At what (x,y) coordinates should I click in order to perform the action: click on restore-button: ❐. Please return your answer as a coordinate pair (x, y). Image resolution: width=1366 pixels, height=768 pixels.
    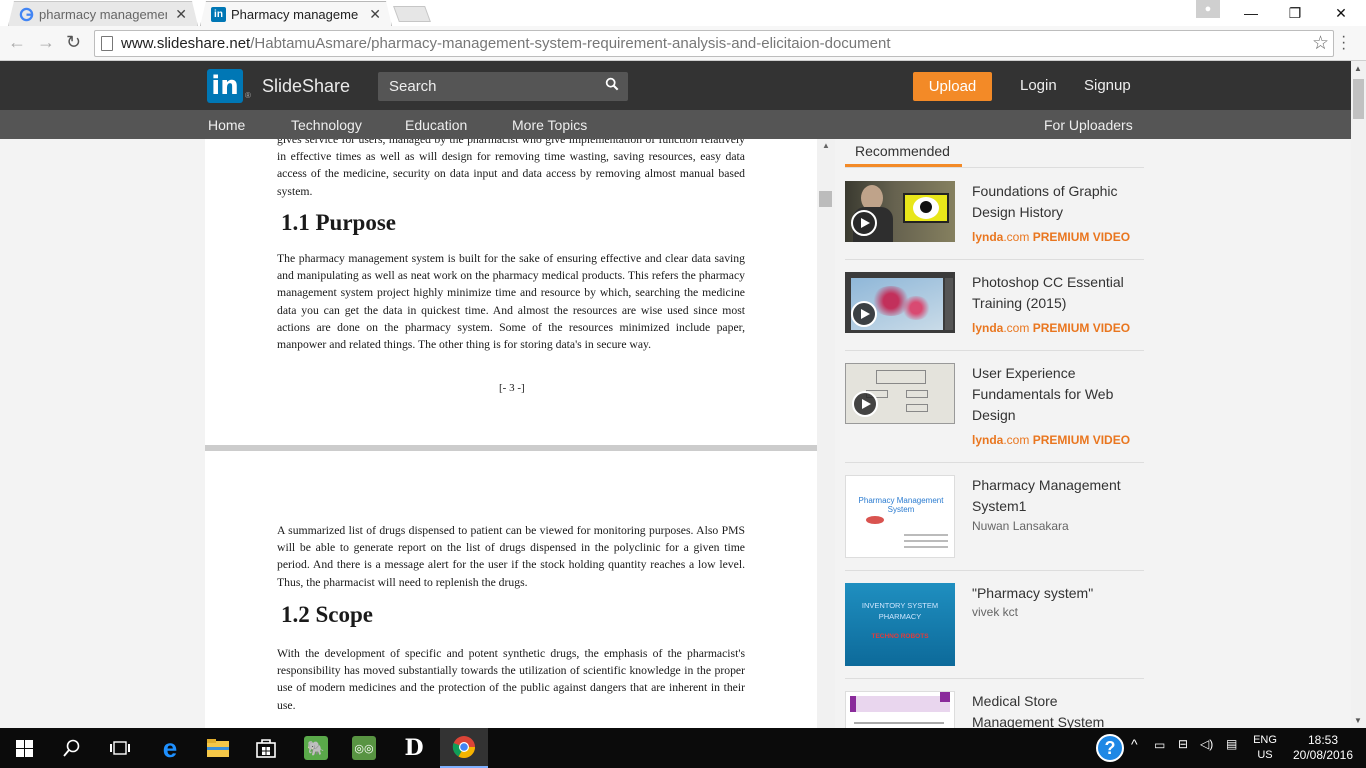
    Looking at the image, I should click on (1295, 13).